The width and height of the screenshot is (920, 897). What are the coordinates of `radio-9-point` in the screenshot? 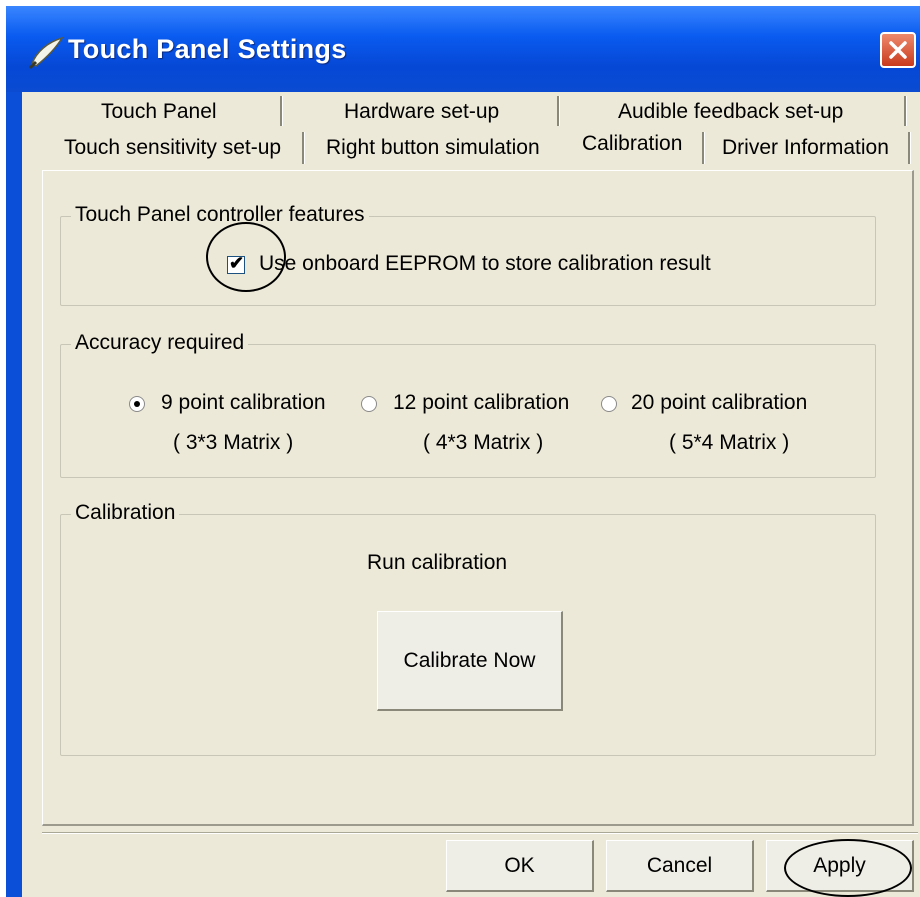 It's located at (137, 404).